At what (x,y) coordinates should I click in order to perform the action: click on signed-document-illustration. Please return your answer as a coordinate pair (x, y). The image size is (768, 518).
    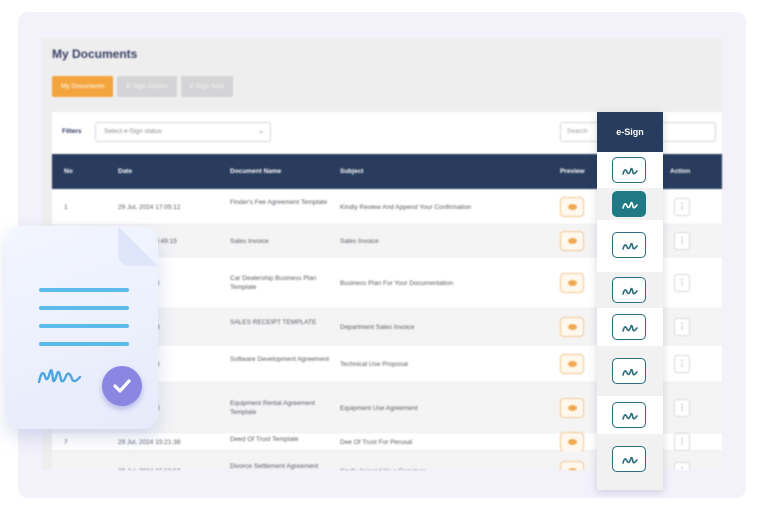
    Looking at the image, I should click on (82, 329).